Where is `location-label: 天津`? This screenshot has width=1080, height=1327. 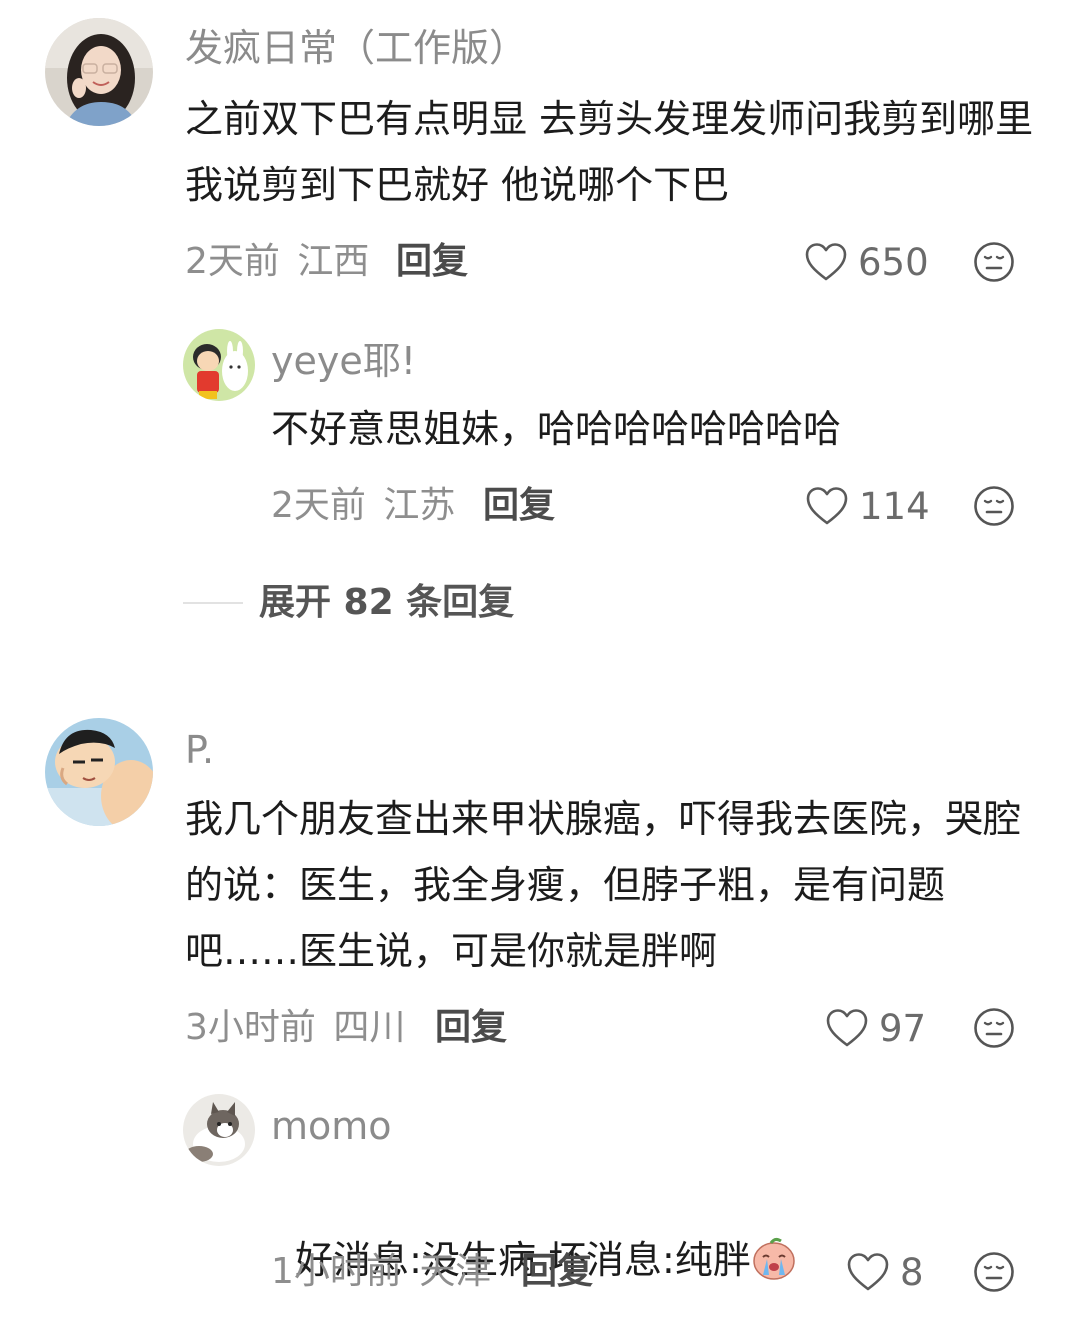
location-label: 天津 is located at coordinates (455, 1271).